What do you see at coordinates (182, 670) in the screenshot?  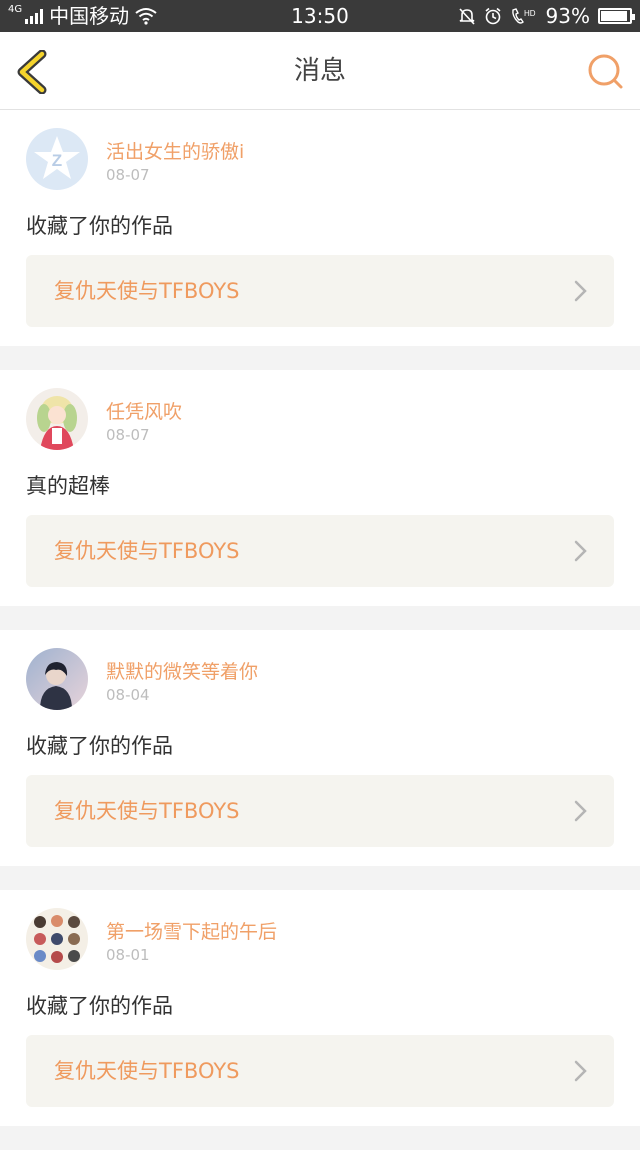 I see `user-name: 默默的微笑等着你` at bounding box center [182, 670].